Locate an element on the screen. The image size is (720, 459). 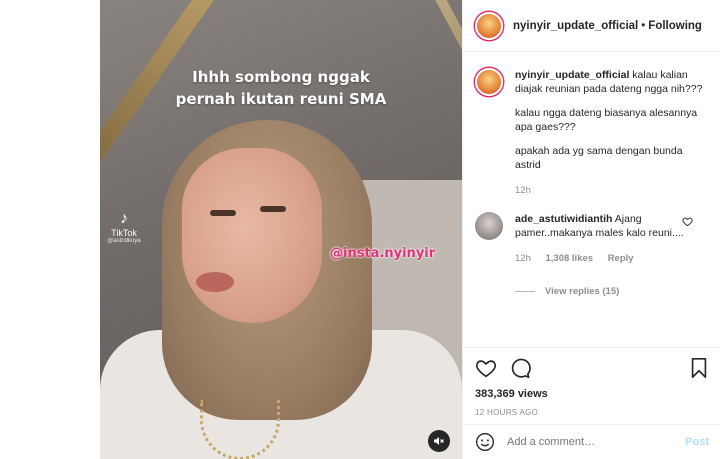
watermark: @insta.nyinyir is located at coordinates (383, 253).